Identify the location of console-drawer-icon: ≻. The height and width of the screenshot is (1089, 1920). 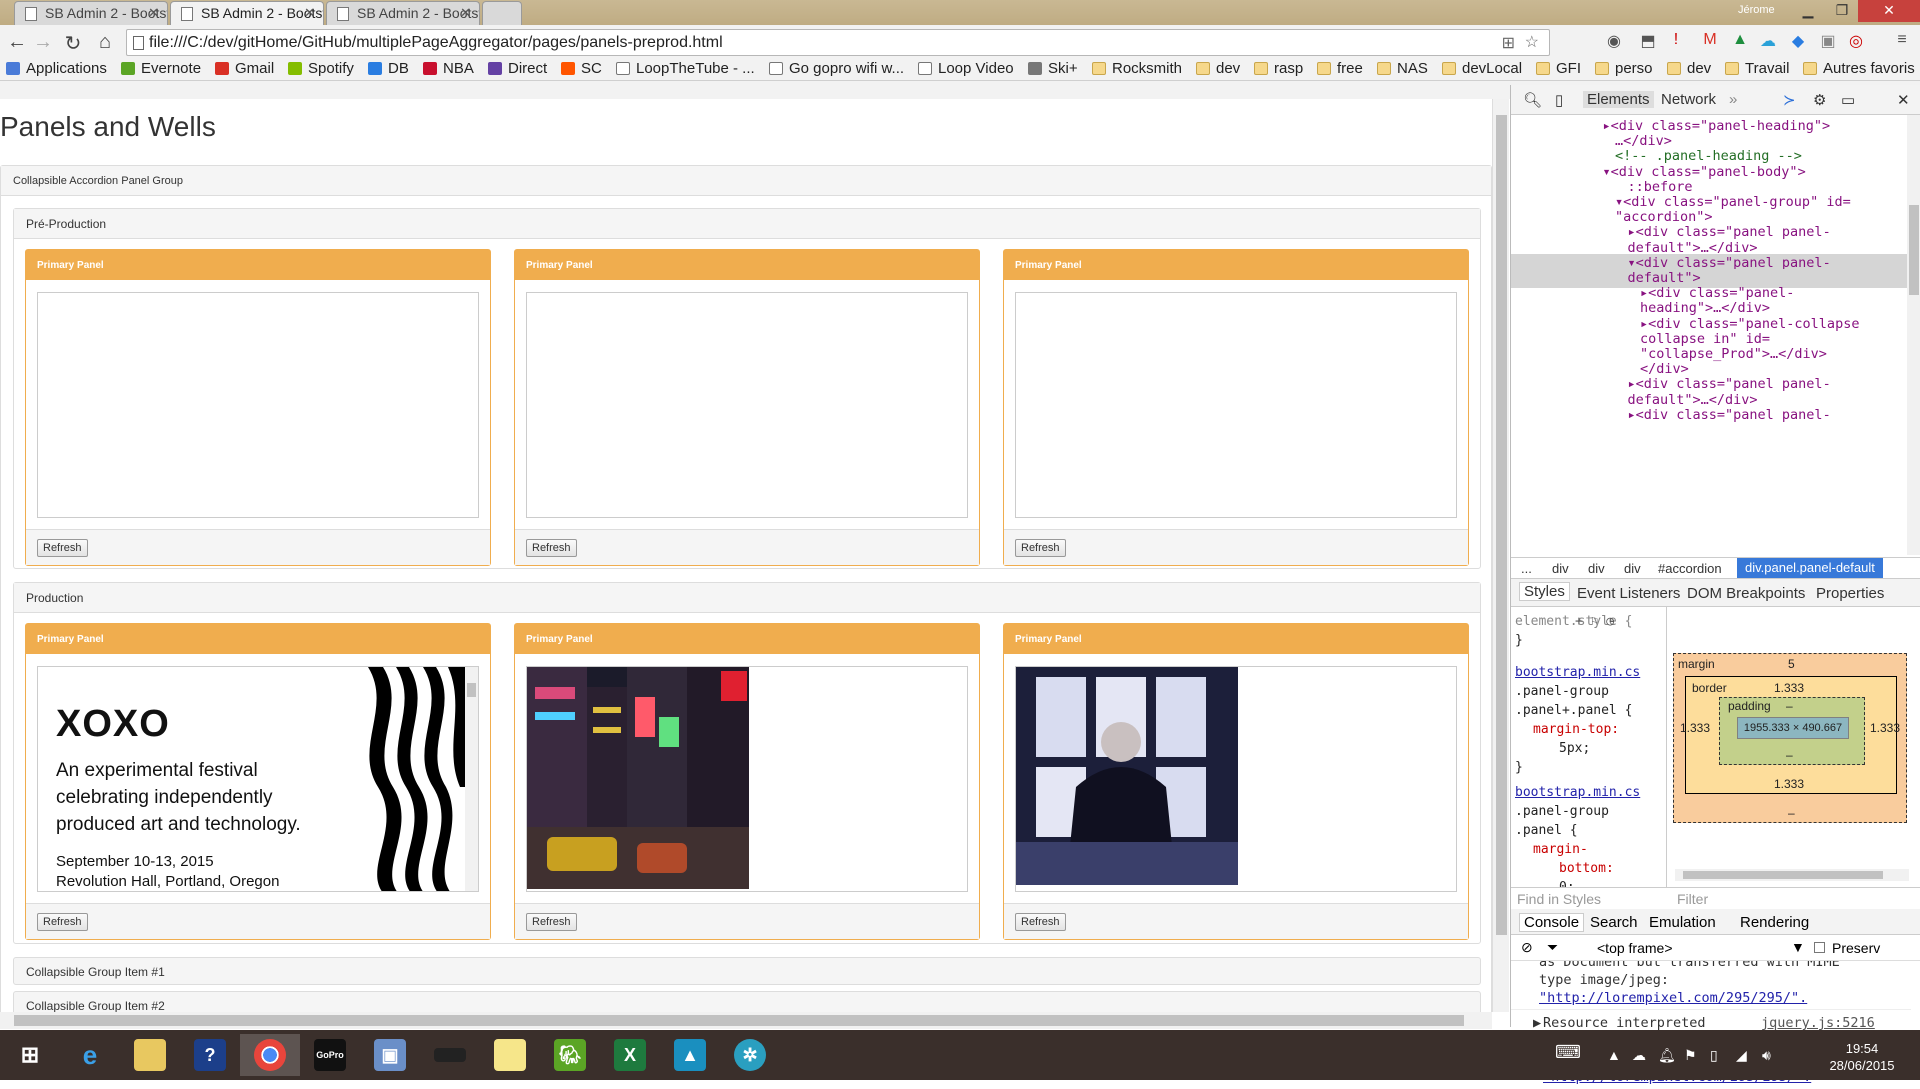
(1789, 100).